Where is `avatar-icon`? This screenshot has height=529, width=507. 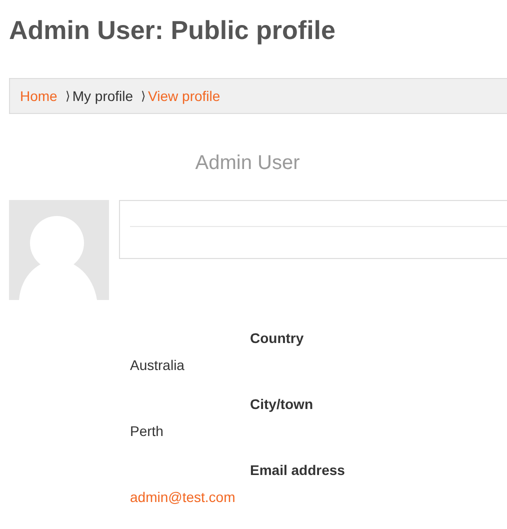
avatar-icon is located at coordinates (59, 250).